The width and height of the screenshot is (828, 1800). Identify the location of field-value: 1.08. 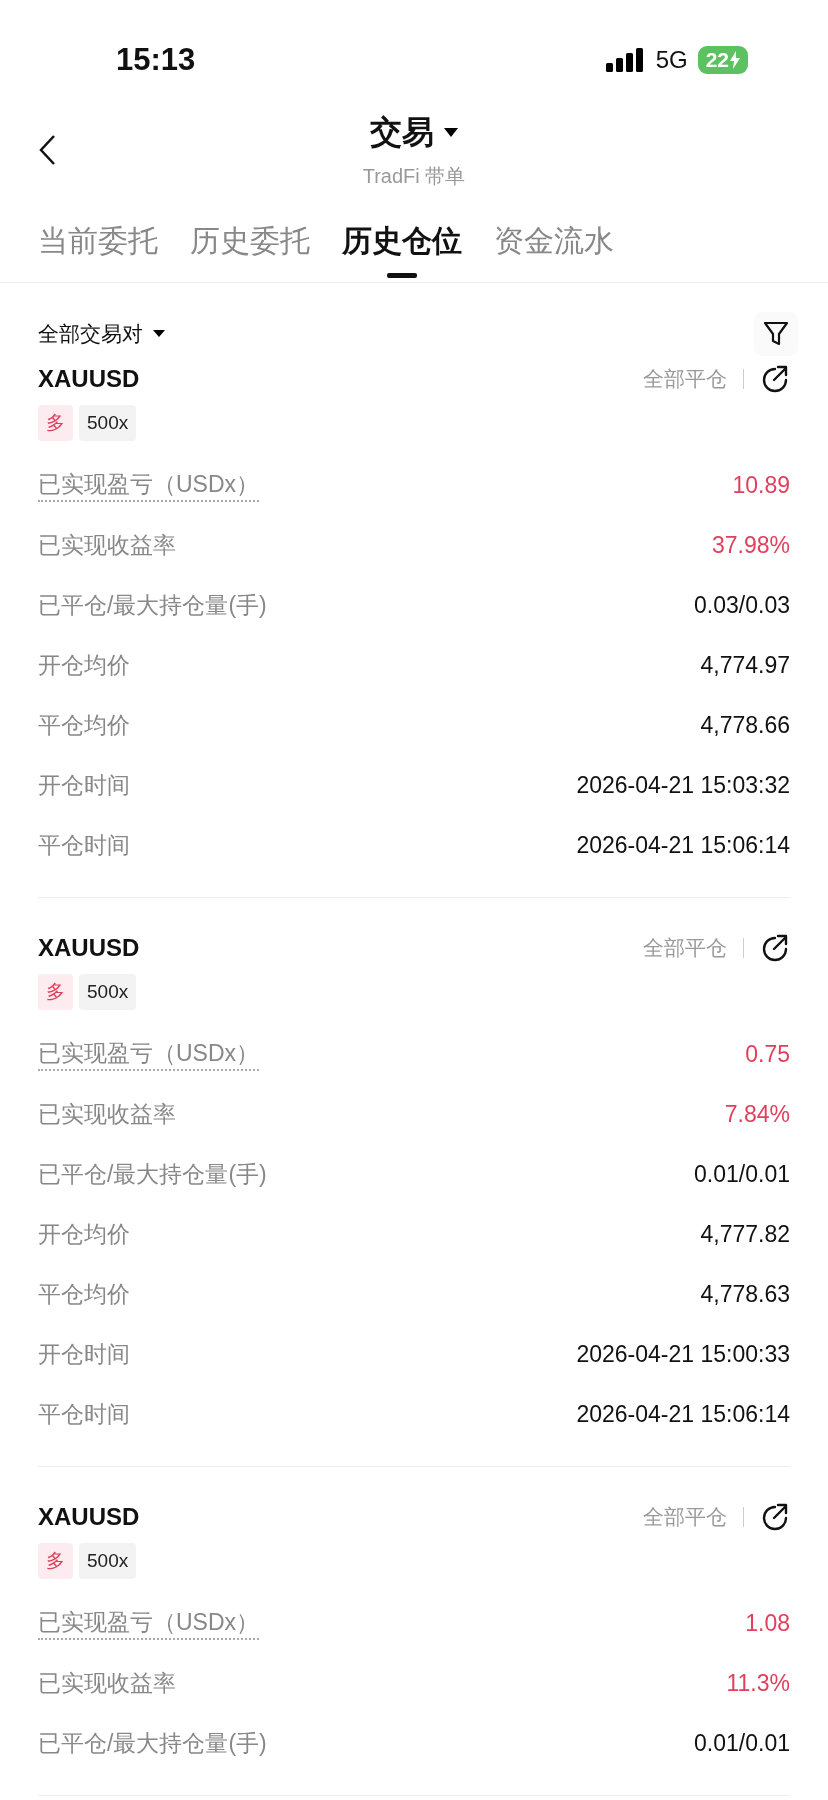
(767, 1623).